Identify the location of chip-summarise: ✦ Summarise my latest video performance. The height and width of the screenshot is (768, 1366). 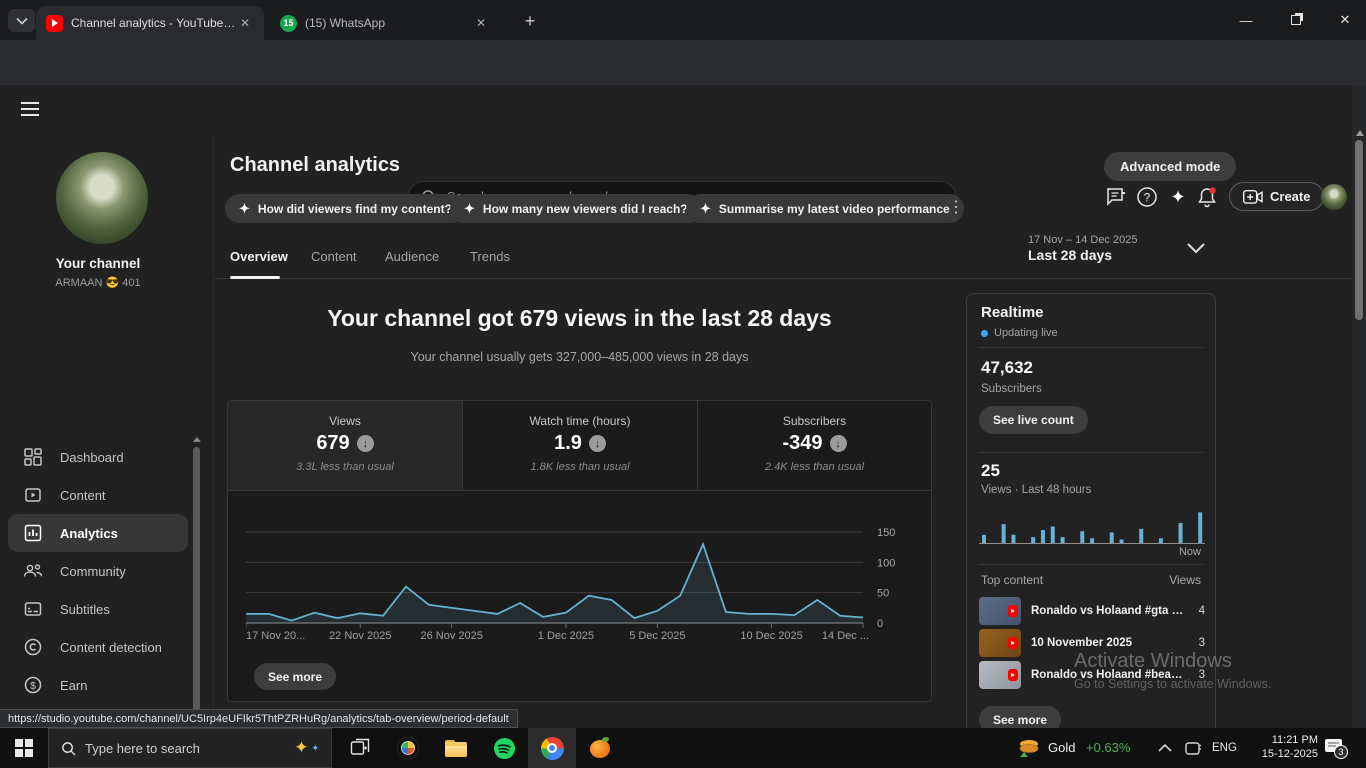
(825, 208).